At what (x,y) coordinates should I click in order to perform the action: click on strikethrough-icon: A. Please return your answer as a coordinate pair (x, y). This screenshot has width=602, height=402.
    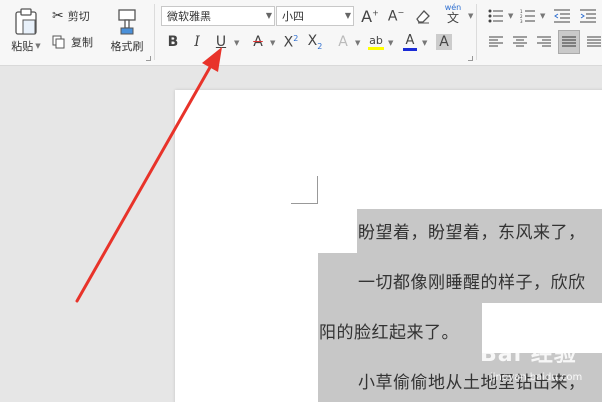
    Looking at the image, I should click on (258, 42).